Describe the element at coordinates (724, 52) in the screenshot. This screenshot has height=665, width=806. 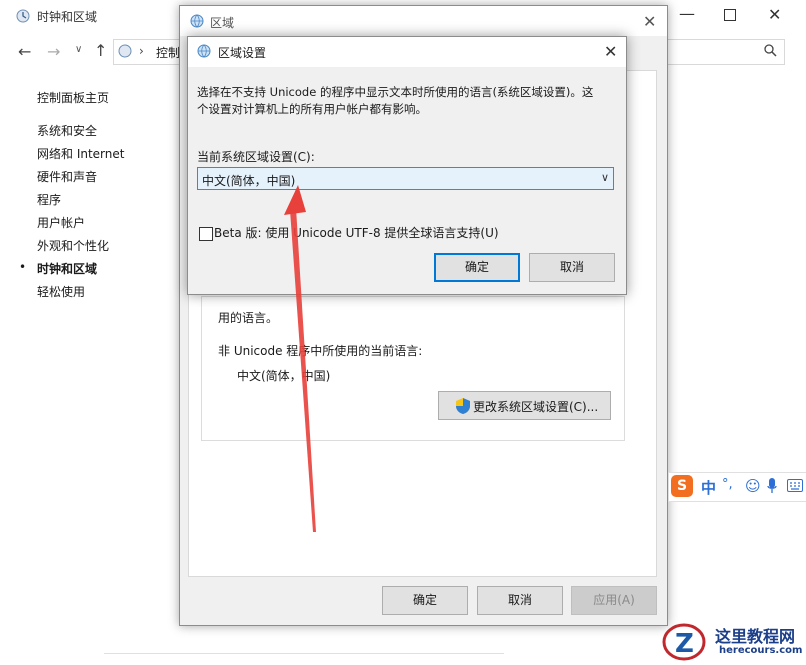
I see `search-box` at that location.